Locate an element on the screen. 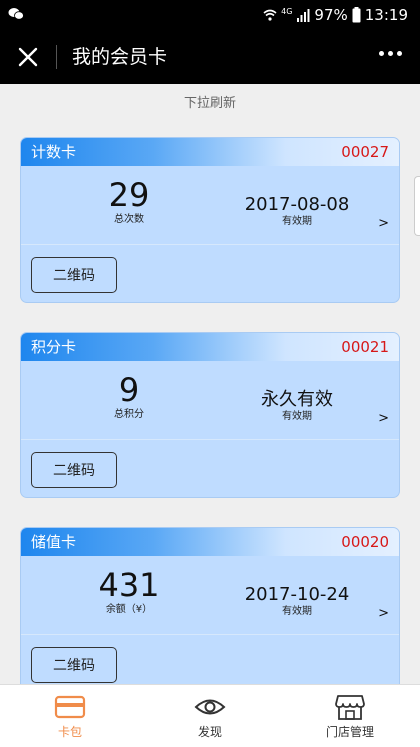  metric-label: 余额（¥） is located at coordinates (129, 609).